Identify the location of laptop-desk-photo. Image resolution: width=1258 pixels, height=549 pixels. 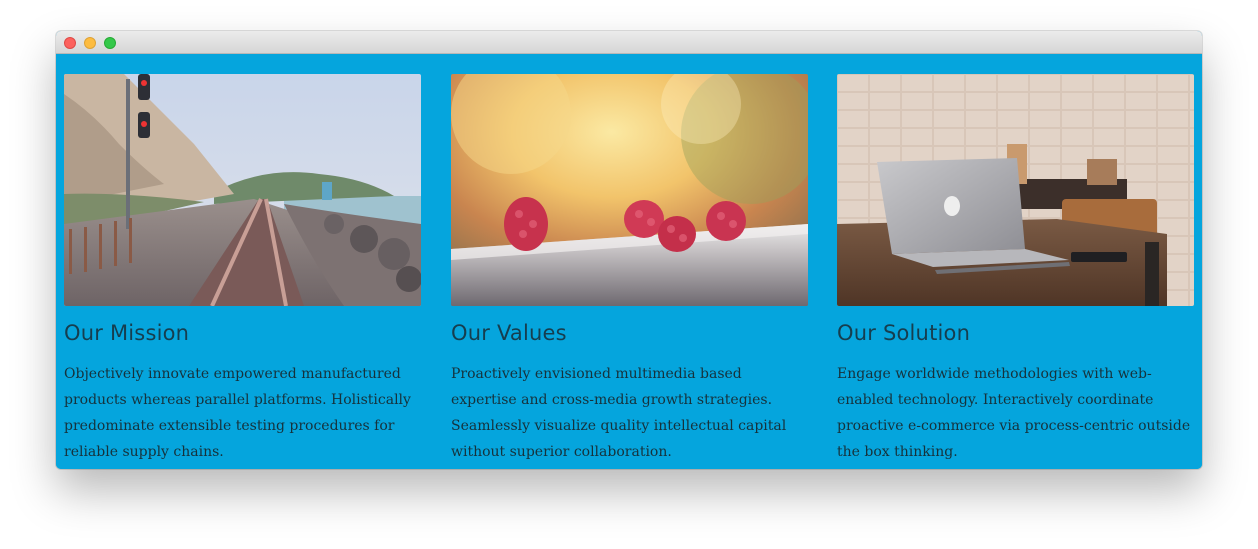
(1015, 190).